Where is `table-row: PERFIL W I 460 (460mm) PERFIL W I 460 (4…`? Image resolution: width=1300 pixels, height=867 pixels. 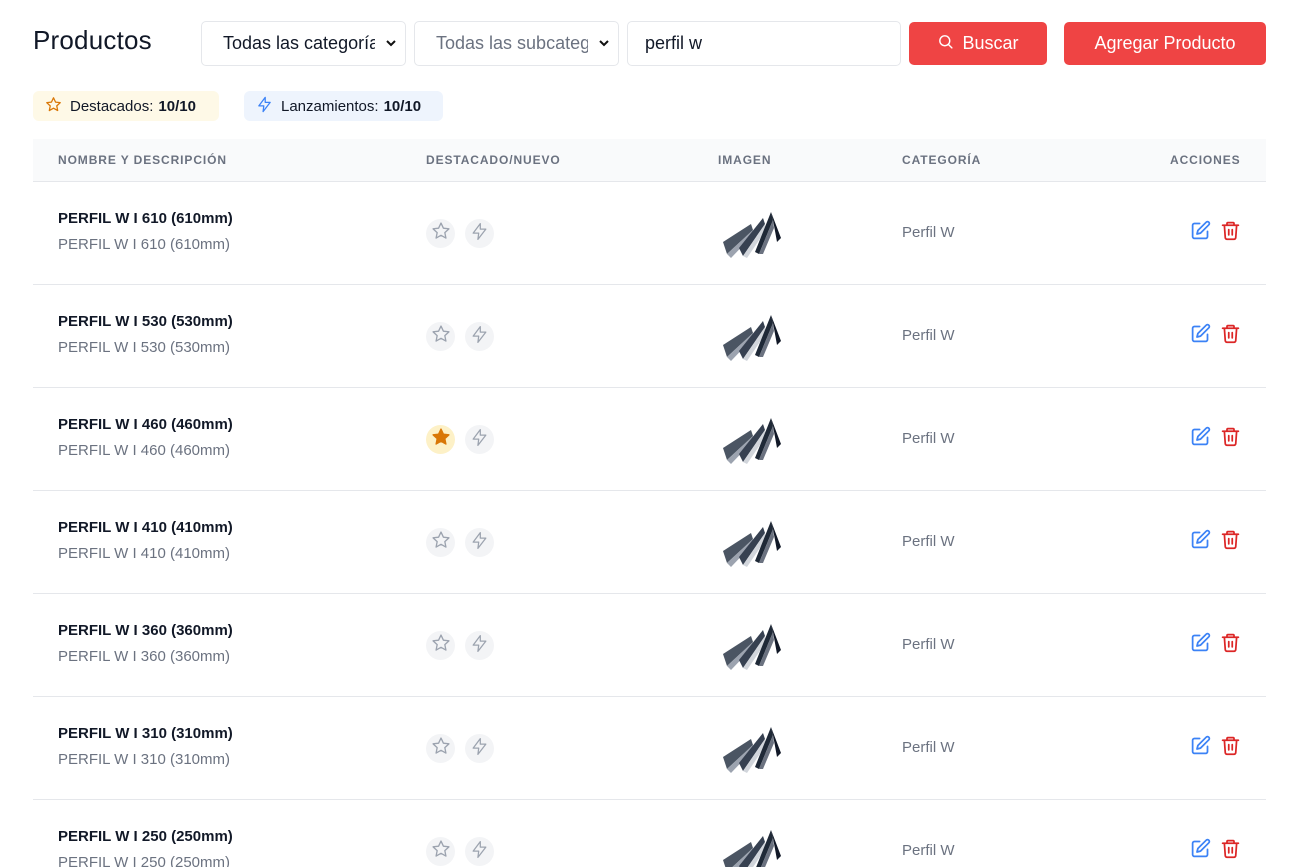
table-row: PERFIL W I 460 (460mm) PERFIL W I 460 (4… is located at coordinates (649, 439).